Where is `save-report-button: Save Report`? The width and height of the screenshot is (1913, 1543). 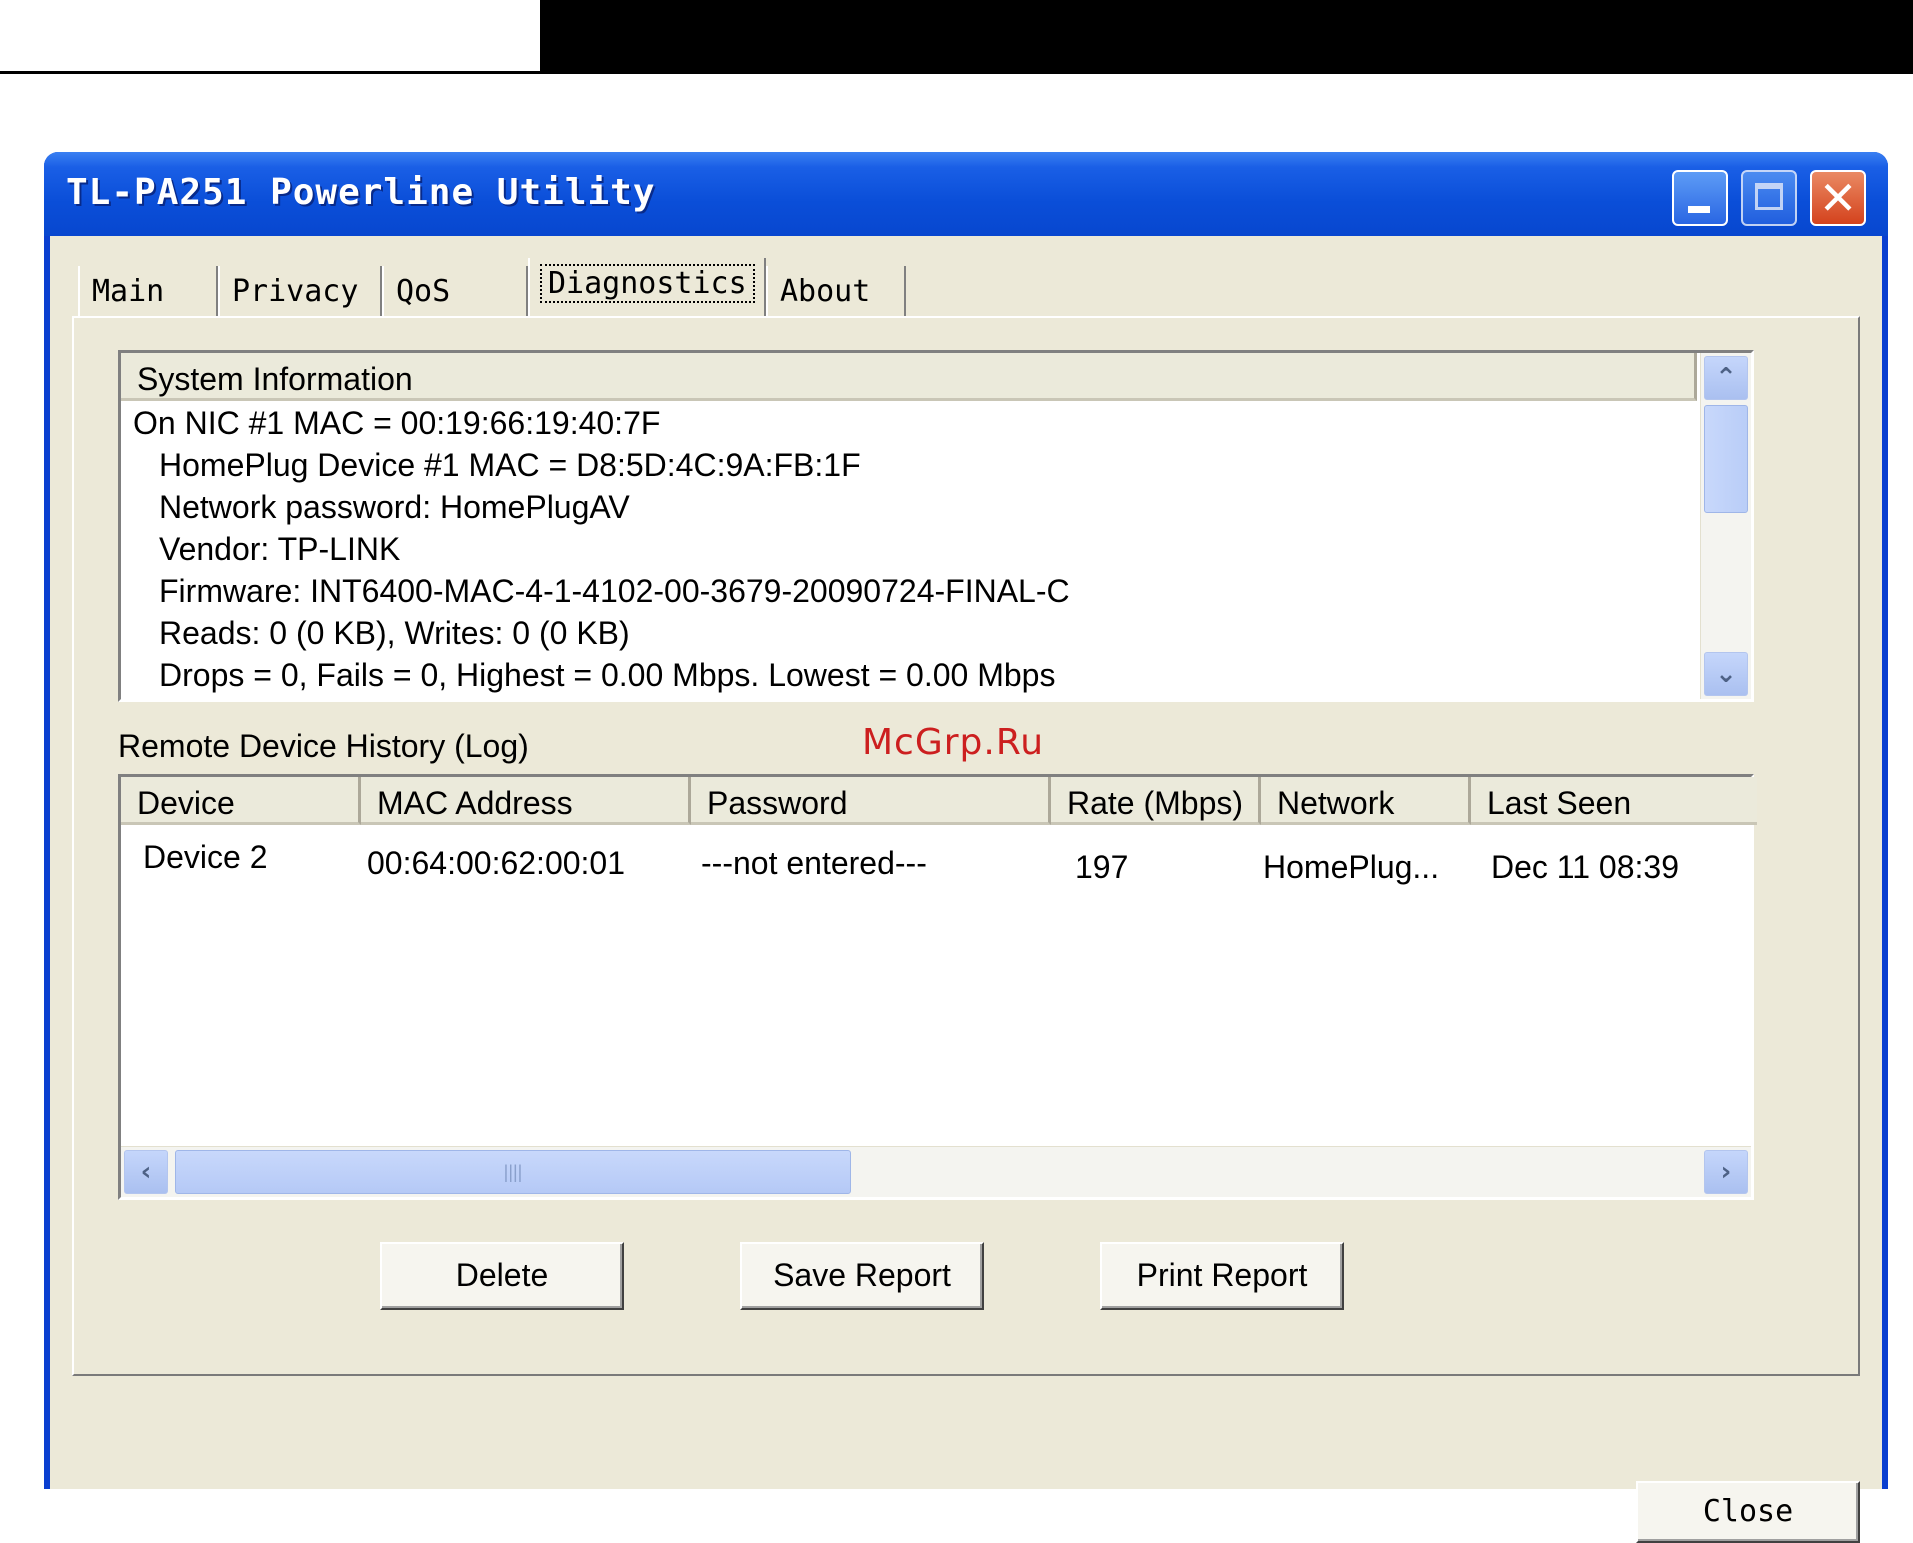 save-report-button: Save Report is located at coordinates (862, 1276).